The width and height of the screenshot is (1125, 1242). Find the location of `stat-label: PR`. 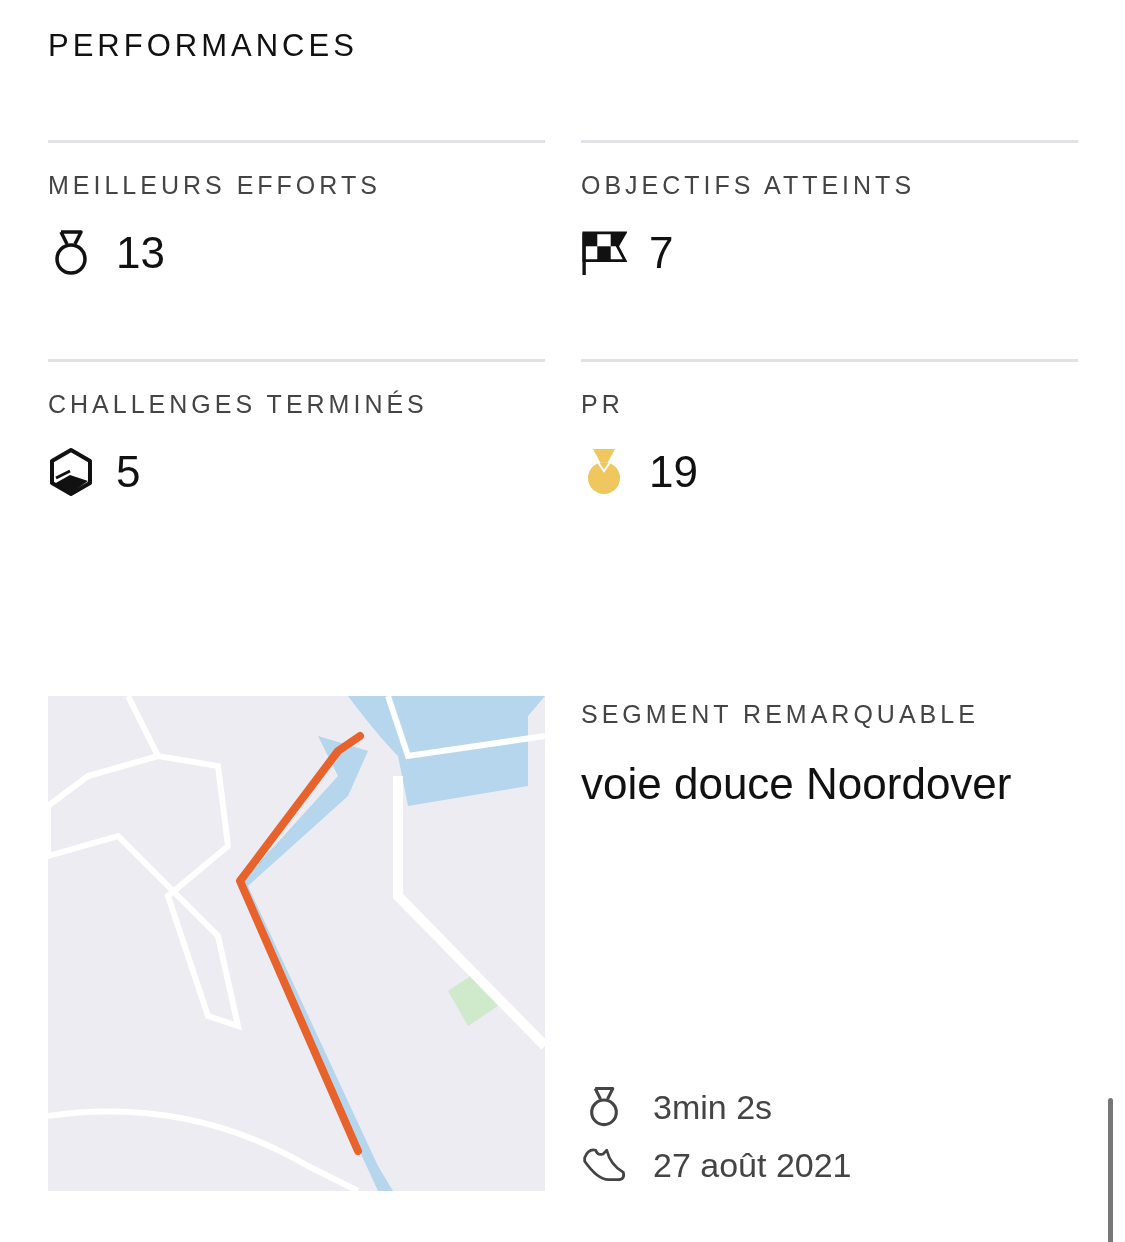

stat-label: PR is located at coordinates (603, 404).